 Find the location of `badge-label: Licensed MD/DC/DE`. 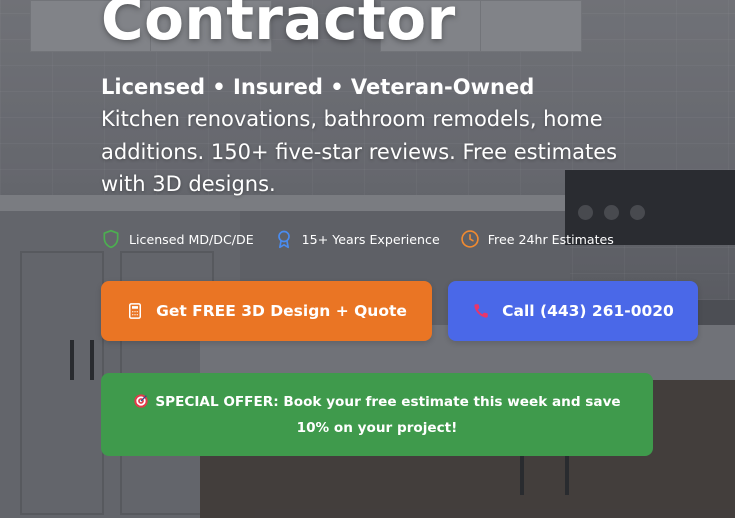

badge-label: Licensed MD/DC/DE is located at coordinates (191, 239).